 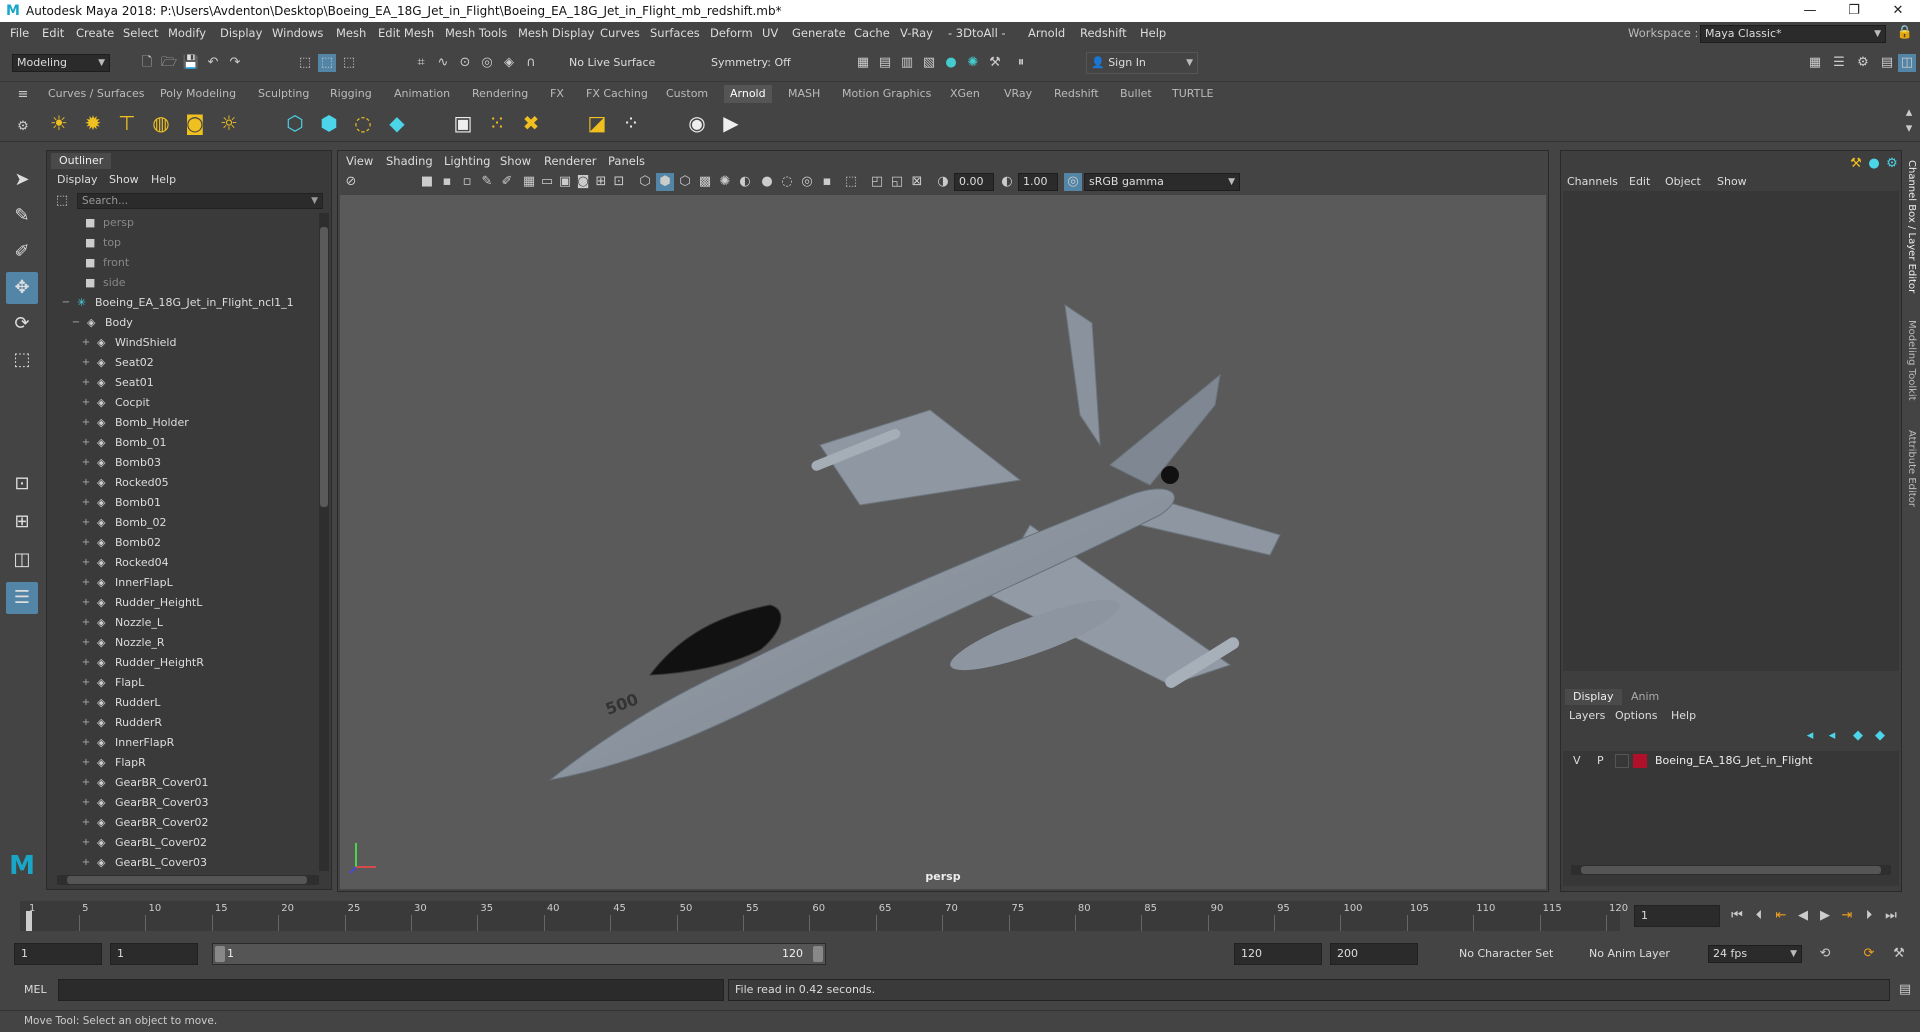 What do you see at coordinates (748, 94) in the screenshot?
I see `shelf-tab-arnold: Arnold` at bounding box center [748, 94].